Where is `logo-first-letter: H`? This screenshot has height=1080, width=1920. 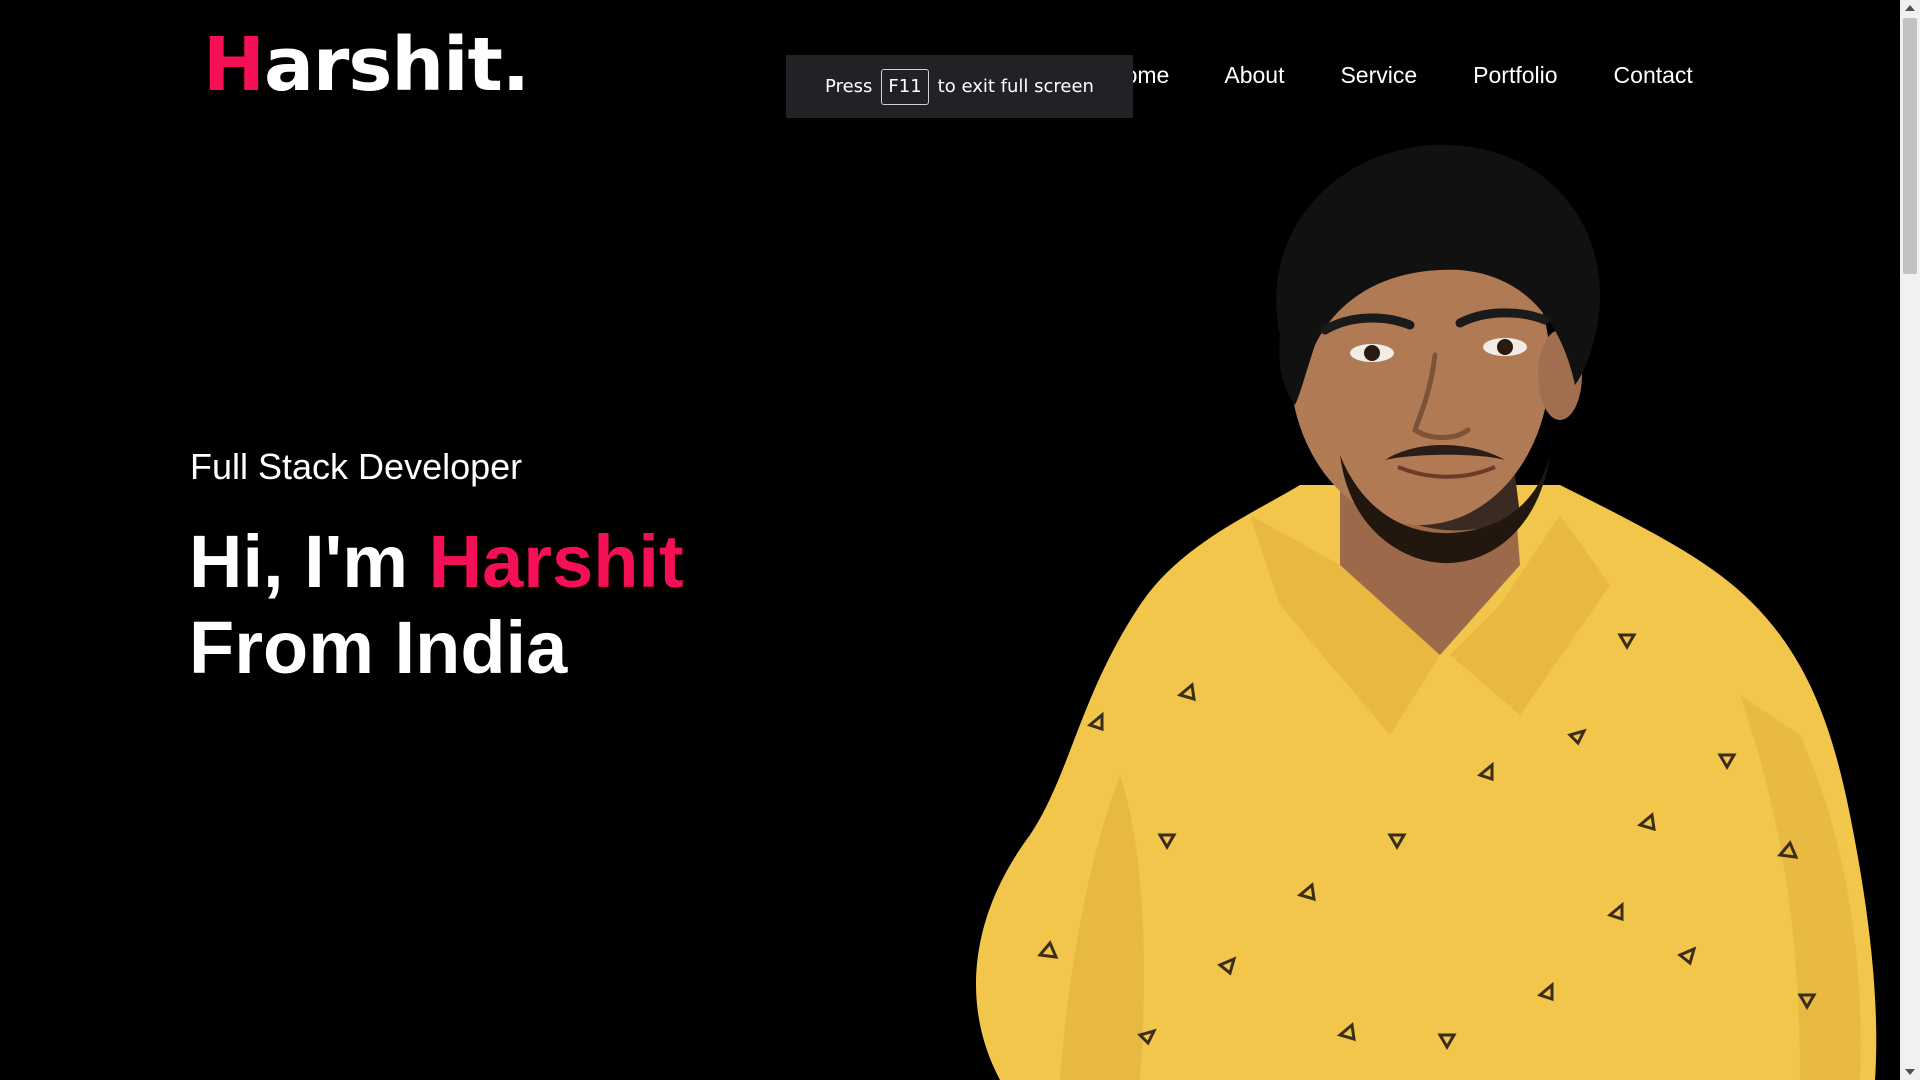
logo-first-letter: H is located at coordinates (234, 65).